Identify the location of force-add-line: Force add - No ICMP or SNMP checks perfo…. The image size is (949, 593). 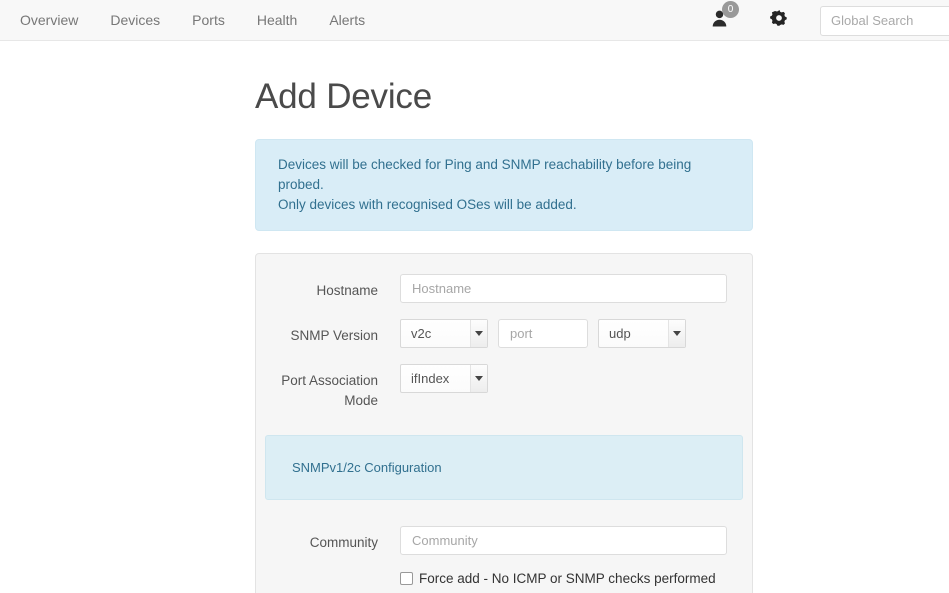
(558, 578).